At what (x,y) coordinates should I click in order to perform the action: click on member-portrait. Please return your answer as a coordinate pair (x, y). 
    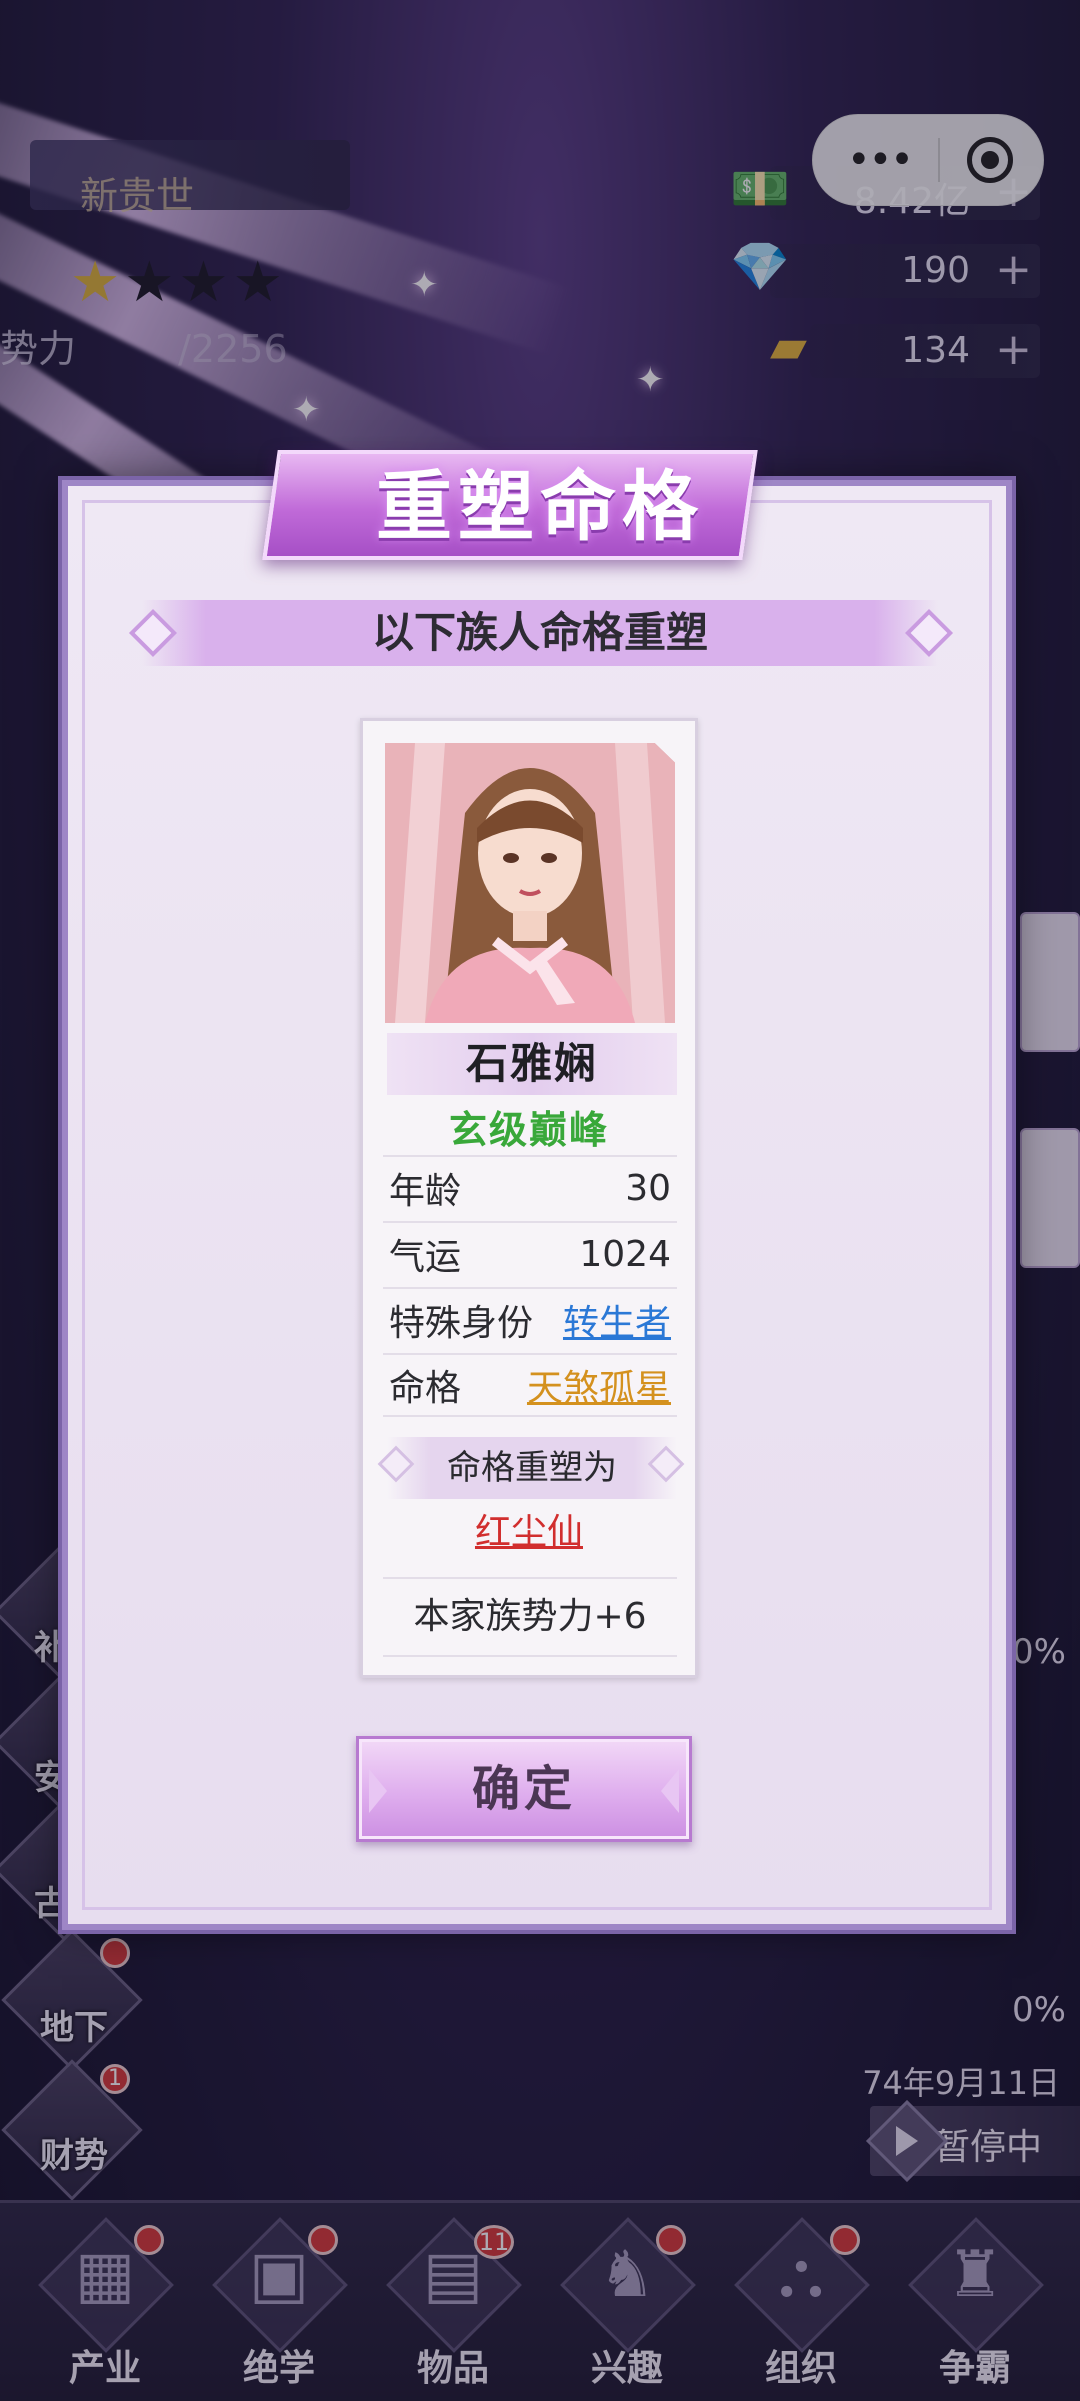
    Looking at the image, I should click on (530, 883).